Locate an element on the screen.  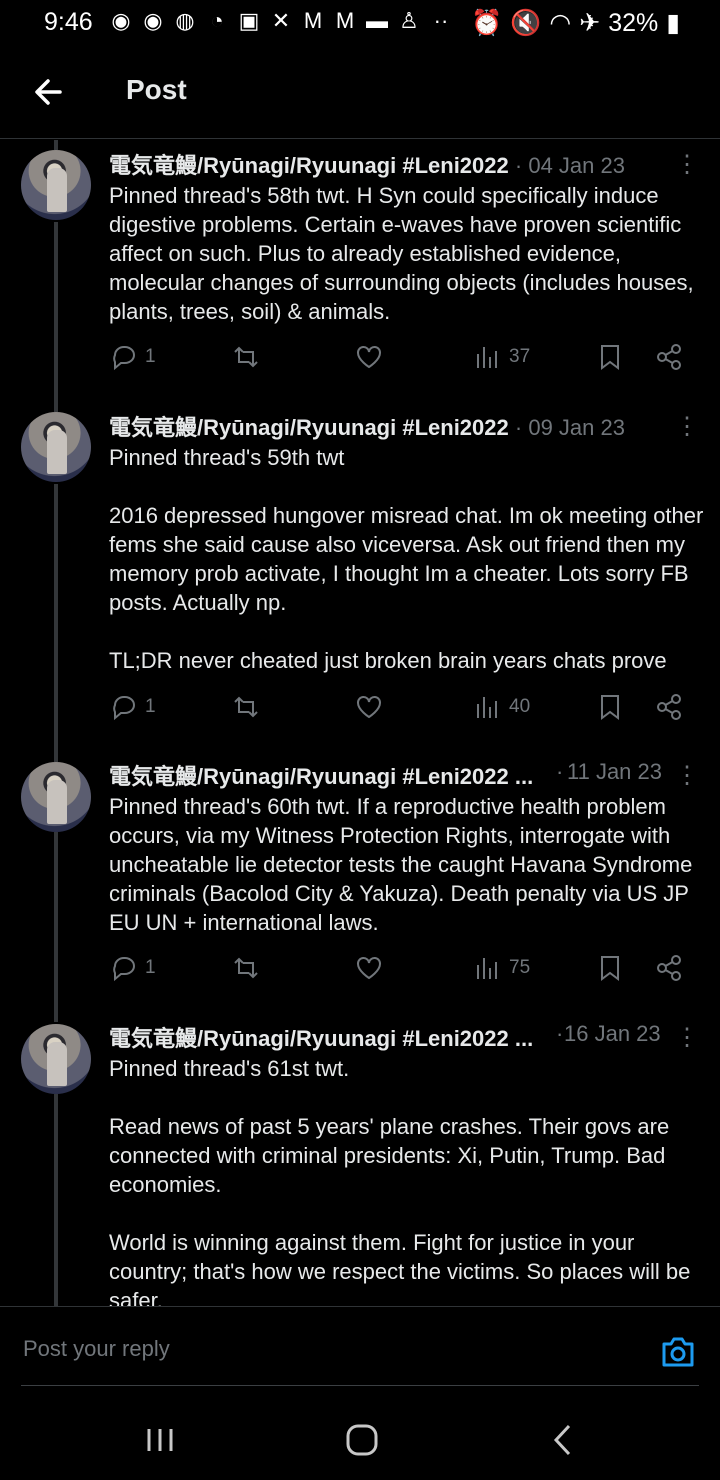
back-icon is located at coordinates (562, 1440).